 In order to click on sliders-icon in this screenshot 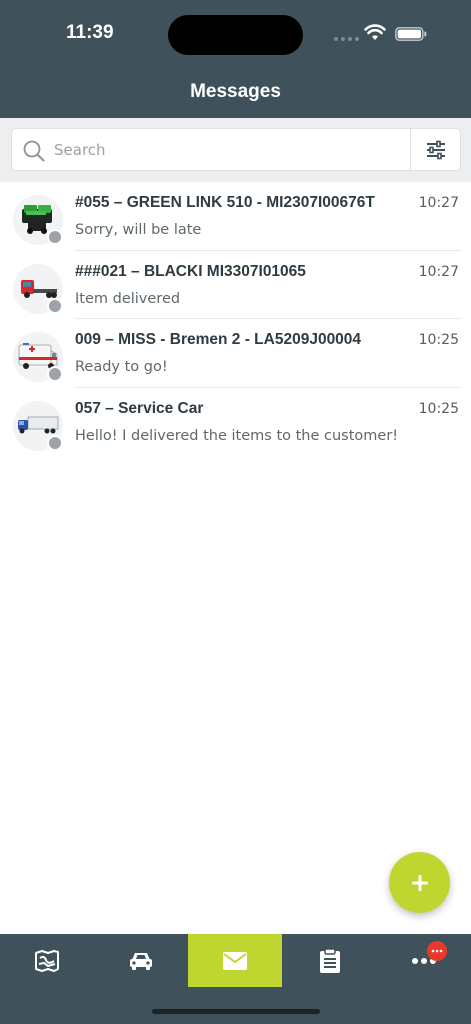, I will do `click(435, 149)`.